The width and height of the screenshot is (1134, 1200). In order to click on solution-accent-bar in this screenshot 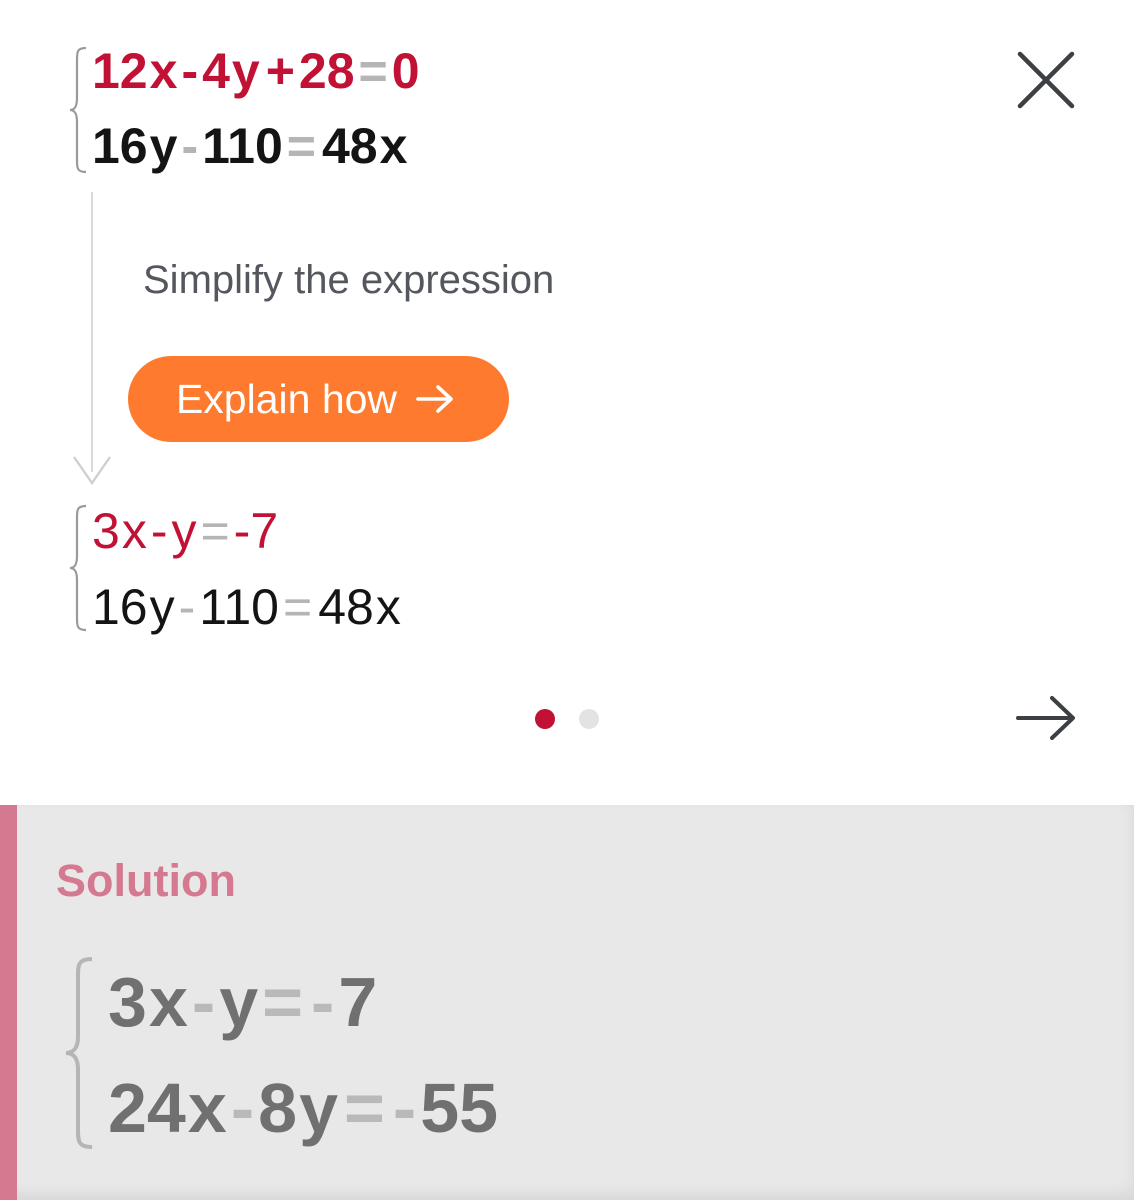, I will do `click(8, 1002)`.